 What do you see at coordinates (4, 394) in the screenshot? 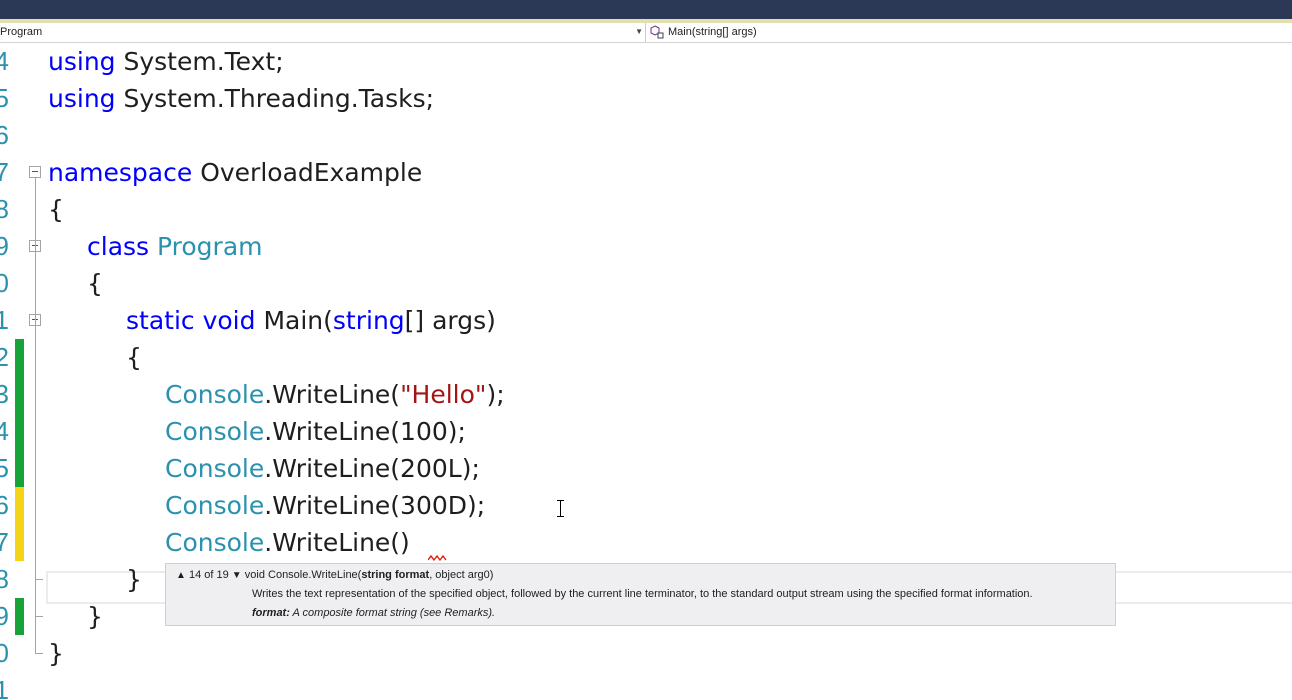
I see `line-number: 3` at bounding box center [4, 394].